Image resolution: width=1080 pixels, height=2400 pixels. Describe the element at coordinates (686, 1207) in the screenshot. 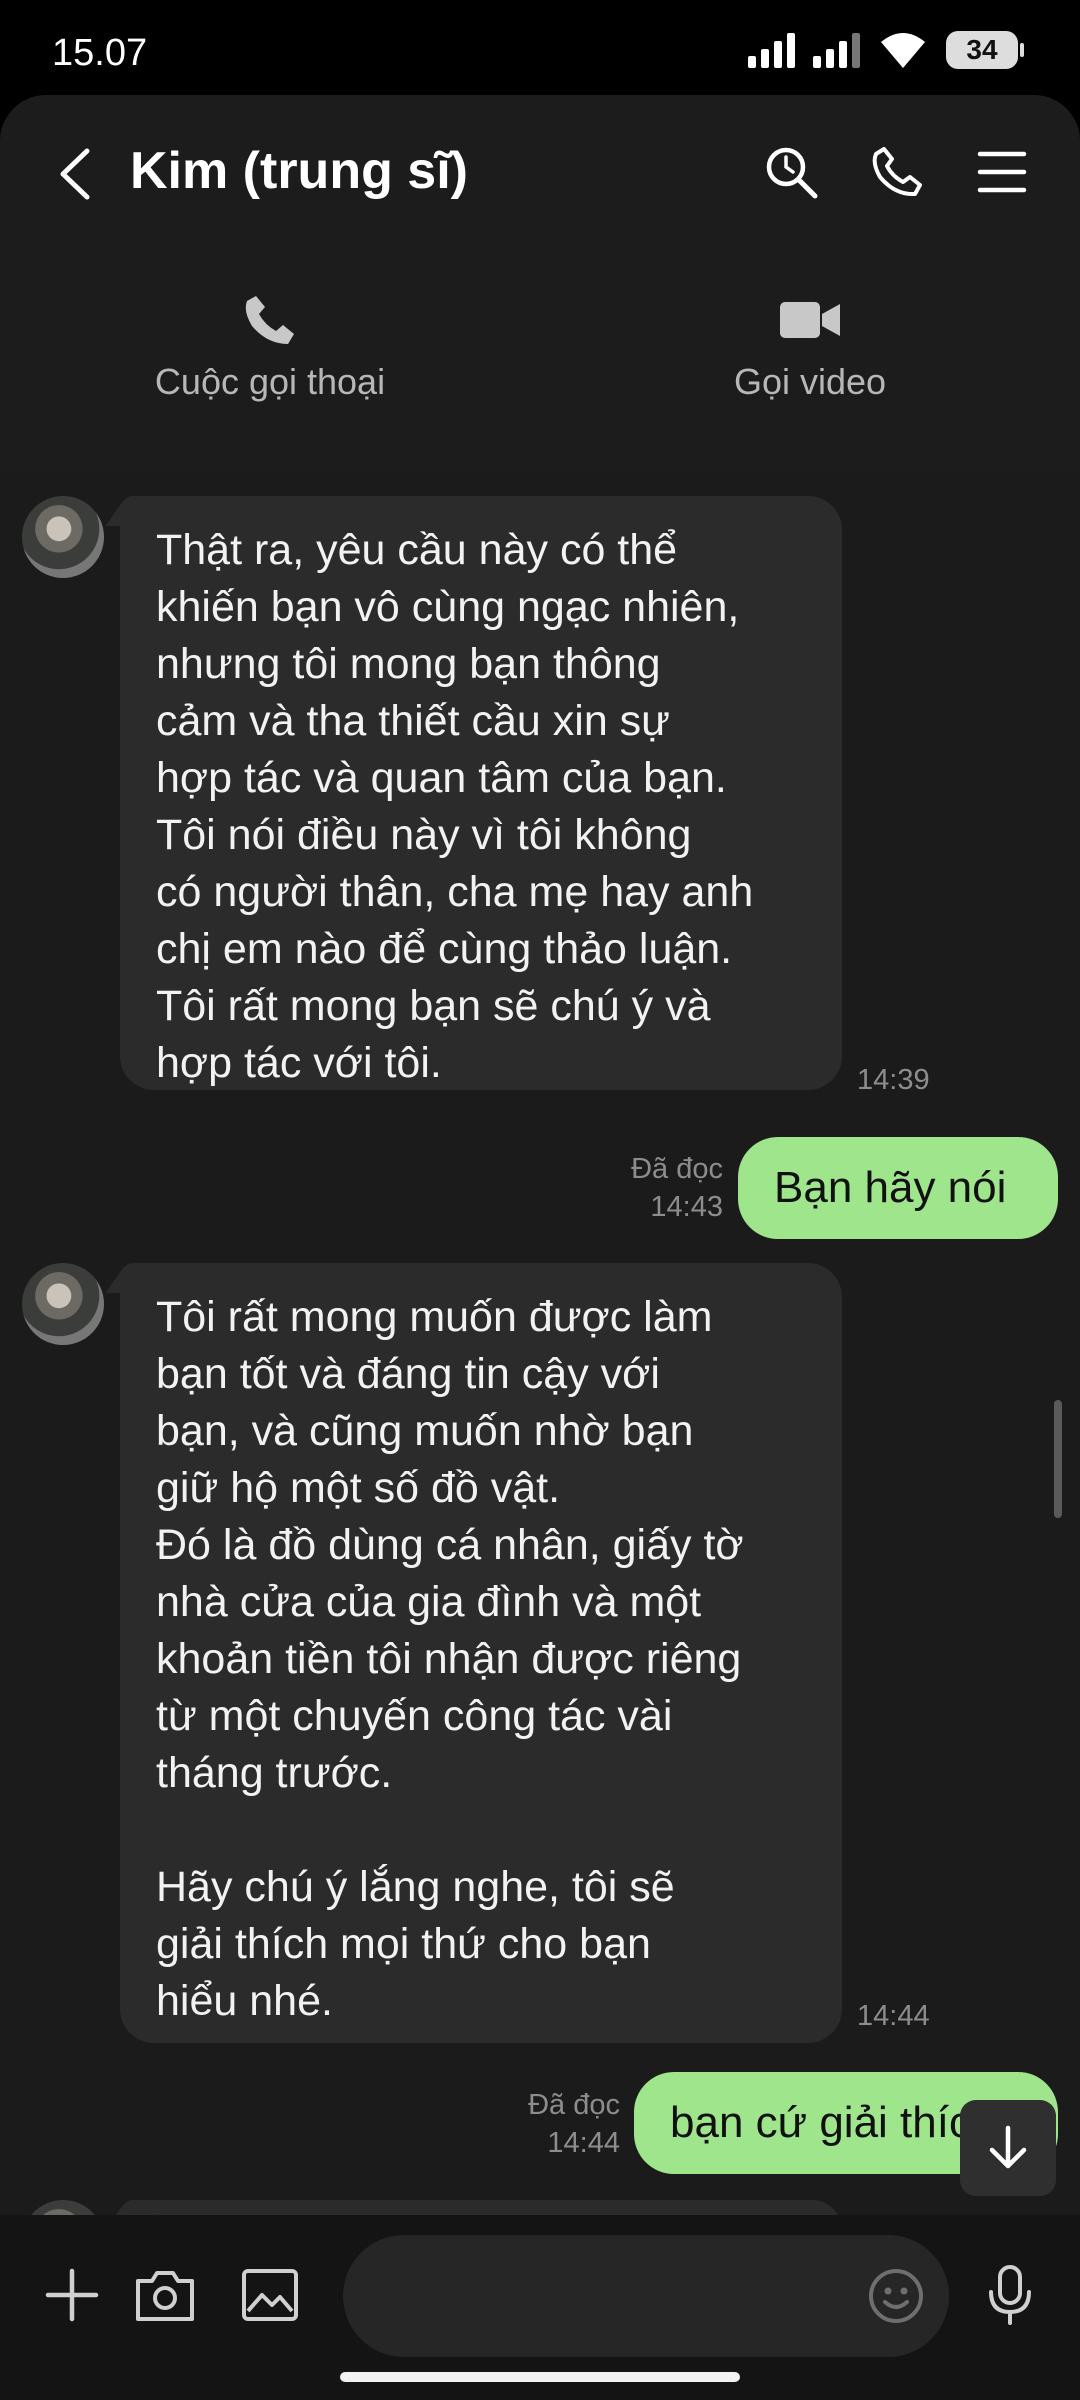

I see `message-time: 14:43` at that location.